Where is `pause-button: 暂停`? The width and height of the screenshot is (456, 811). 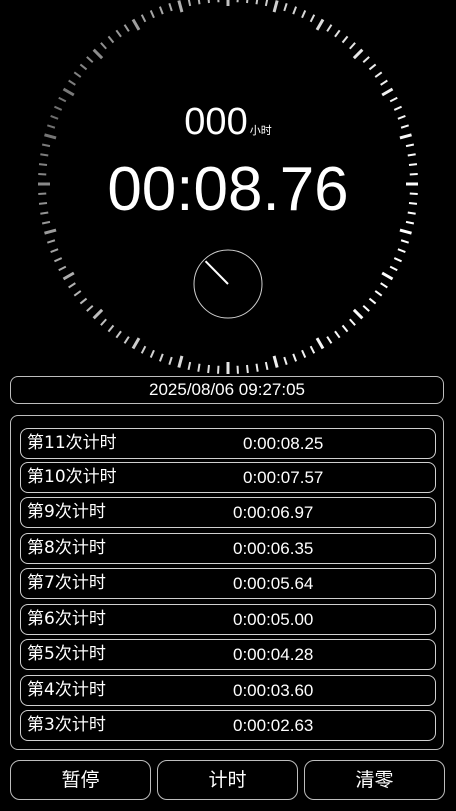 pause-button: 暂停 is located at coordinates (80, 780).